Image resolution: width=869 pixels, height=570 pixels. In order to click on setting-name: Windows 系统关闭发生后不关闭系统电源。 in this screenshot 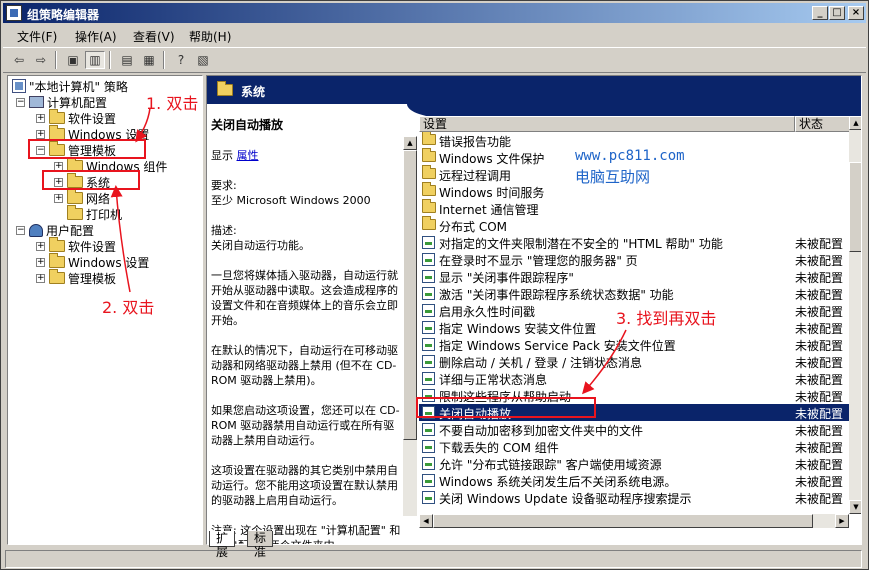, I will do `click(558, 482)`.